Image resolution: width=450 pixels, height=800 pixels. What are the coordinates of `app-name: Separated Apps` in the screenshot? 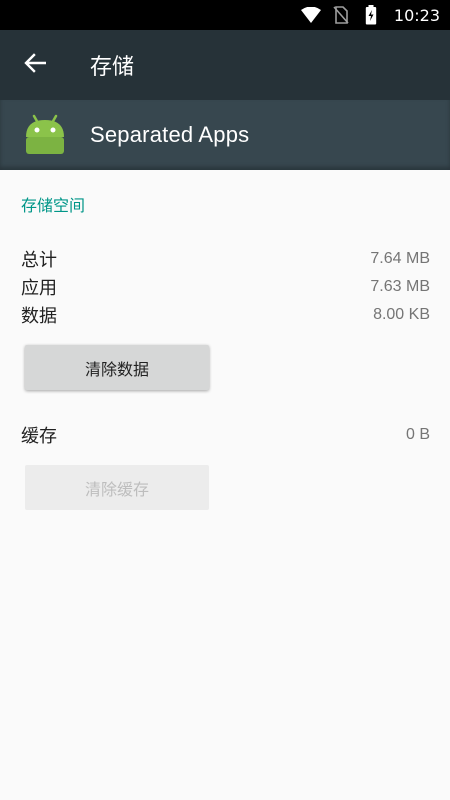 It's located at (170, 134).